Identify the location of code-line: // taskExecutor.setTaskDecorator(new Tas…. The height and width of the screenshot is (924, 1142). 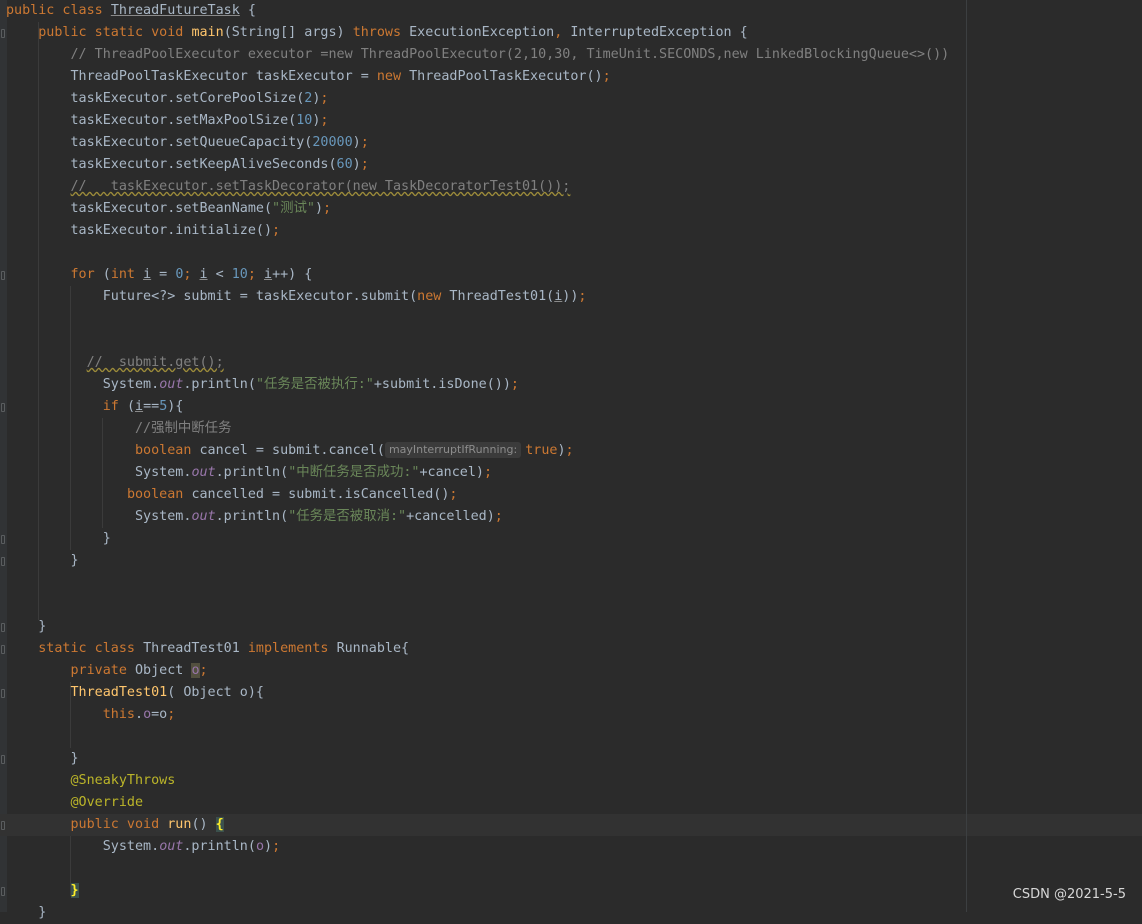
(288, 187).